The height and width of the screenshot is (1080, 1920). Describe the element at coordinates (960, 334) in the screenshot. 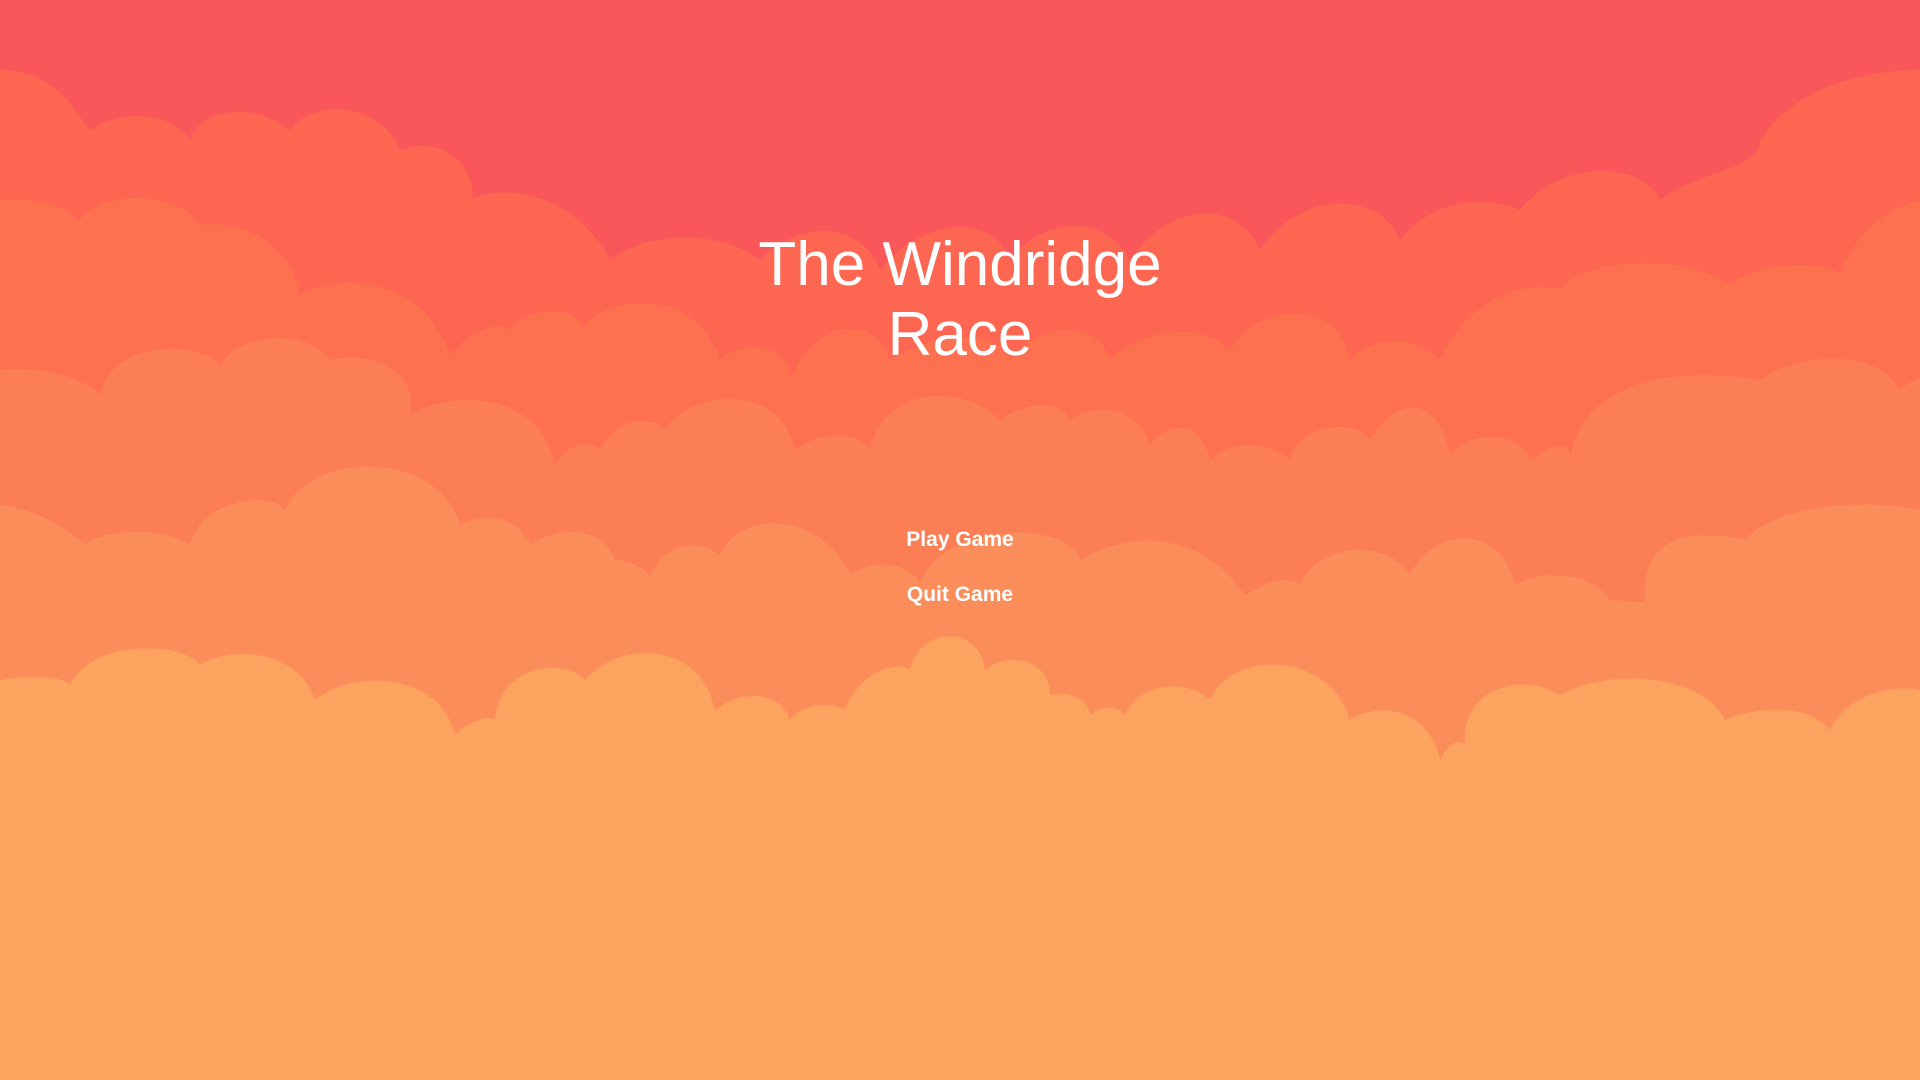

I see `game-title-line-2: Race` at that location.